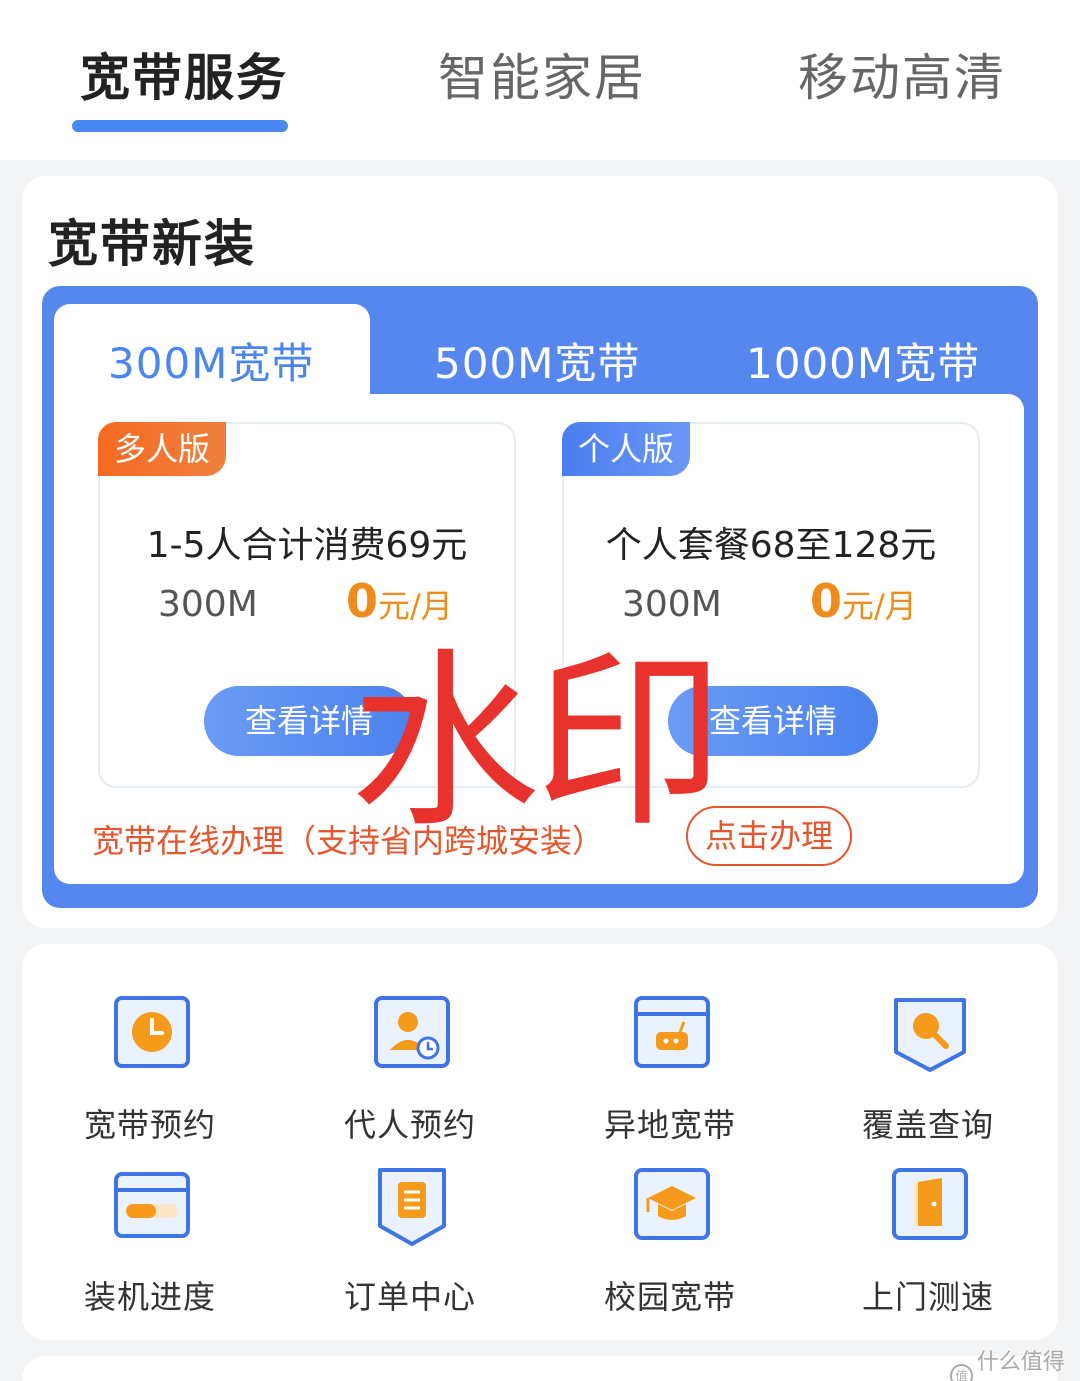 The image size is (1080, 1381). What do you see at coordinates (152, 244) in the screenshot?
I see `section-title: 宽带新装` at bounding box center [152, 244].